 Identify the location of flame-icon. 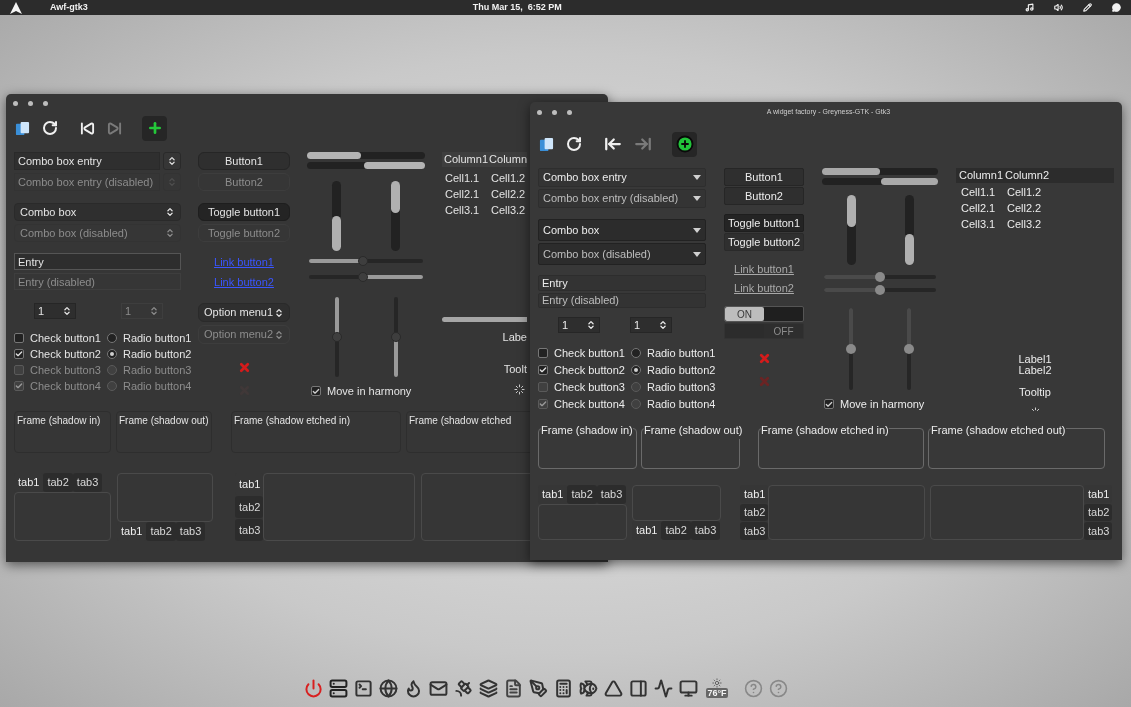
(413, 688).